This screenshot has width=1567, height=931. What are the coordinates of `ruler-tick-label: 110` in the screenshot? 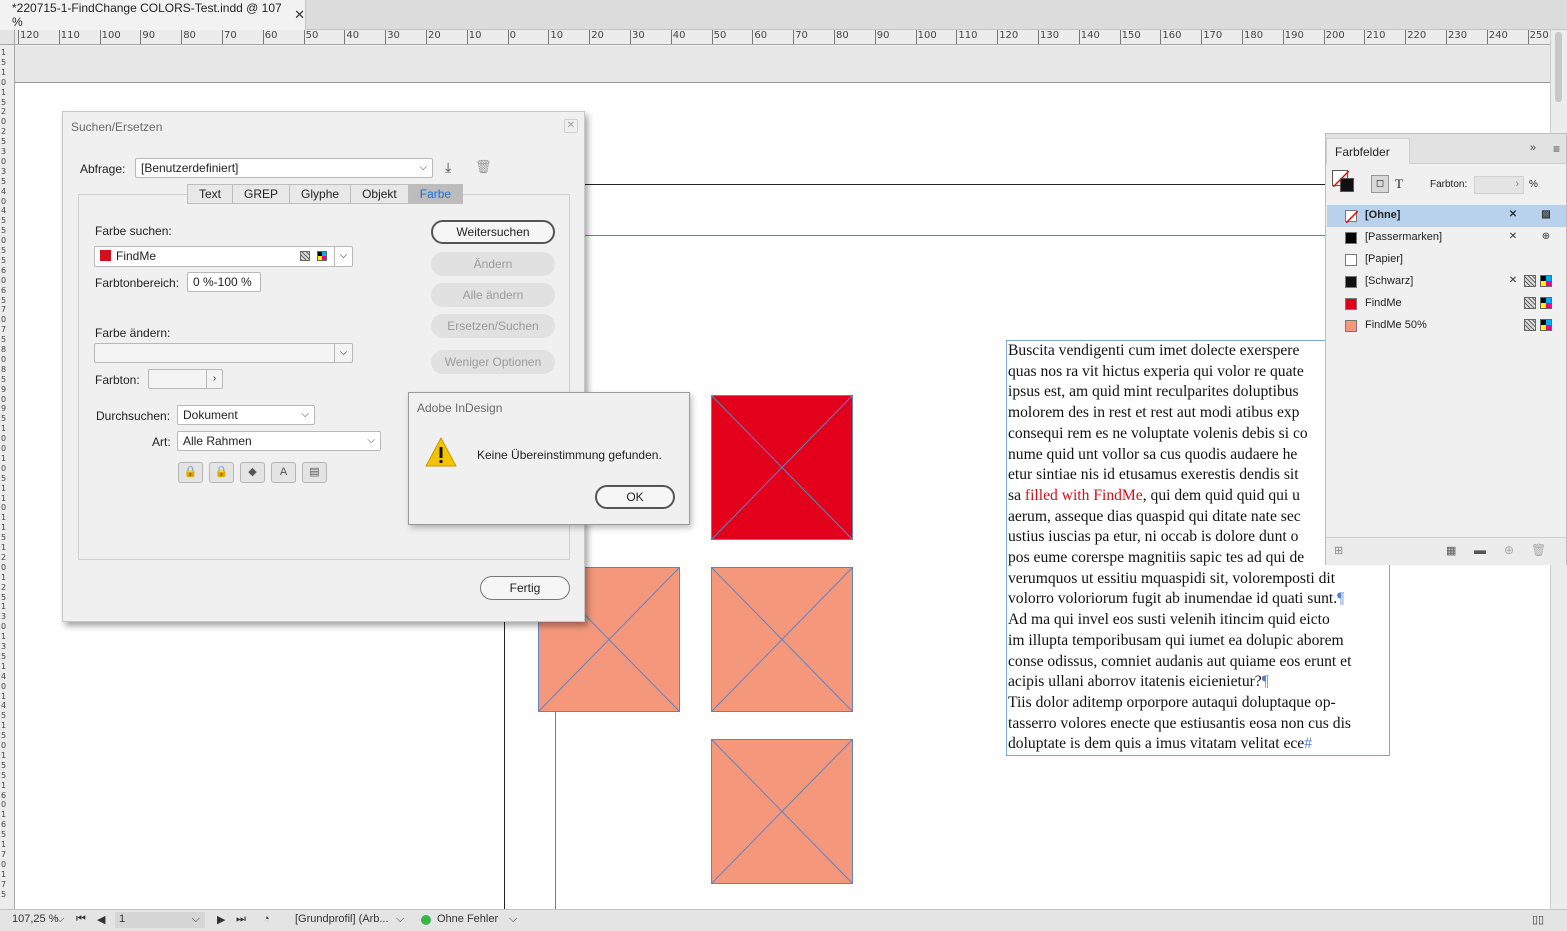 It's located at (70, 35).